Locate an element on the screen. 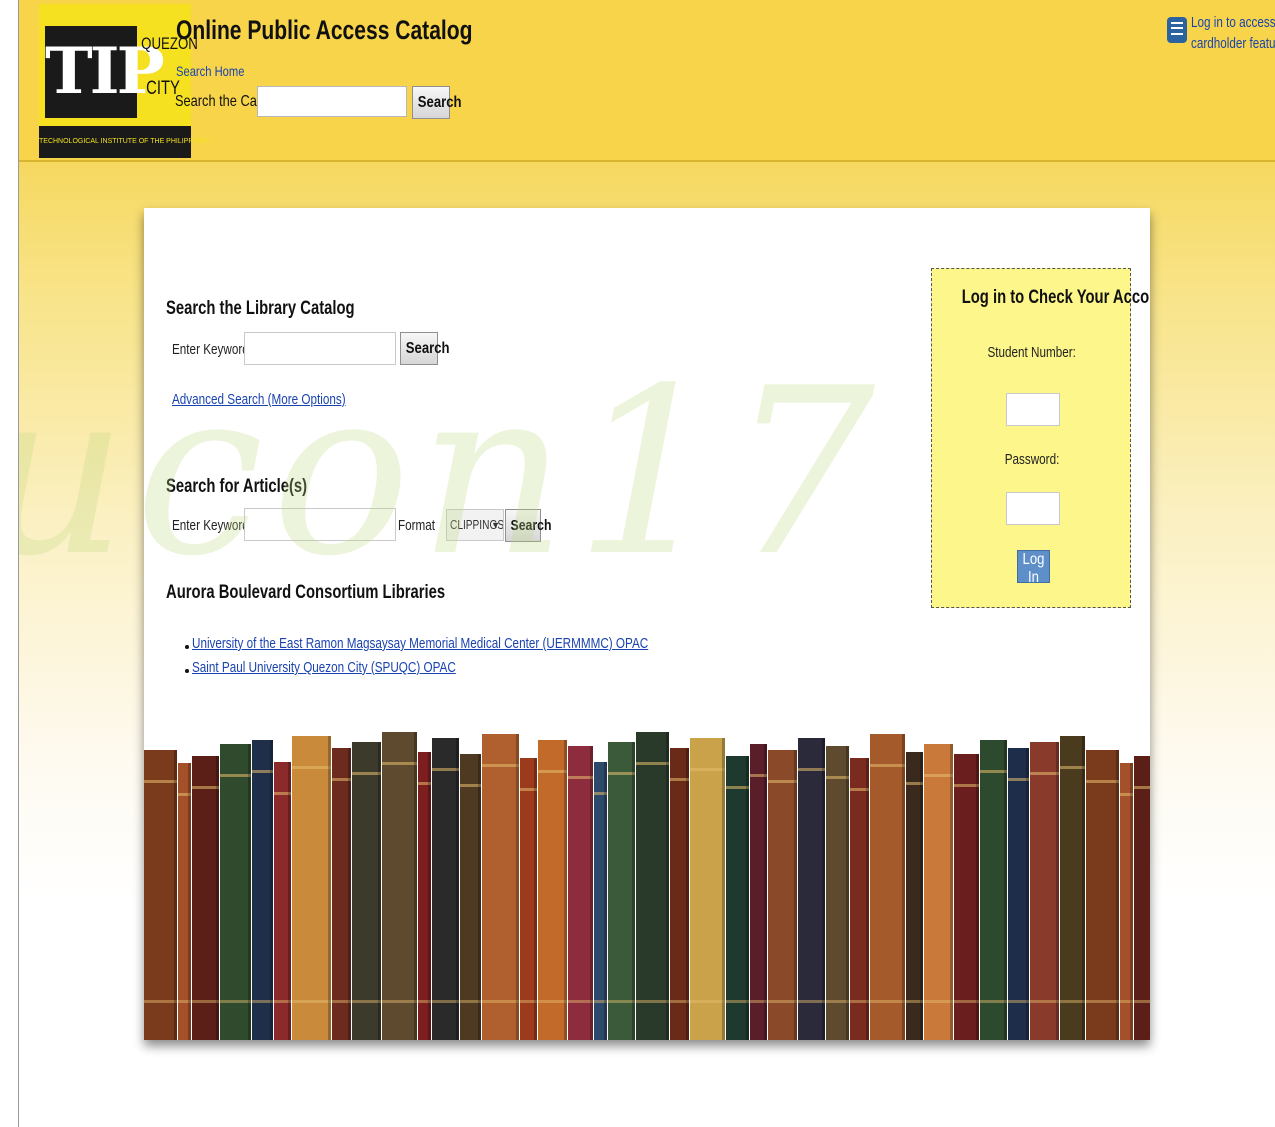 This screenshot has height=1127, width=1275. search-home-link-label: Search Home is located at coordinates (210, 71).